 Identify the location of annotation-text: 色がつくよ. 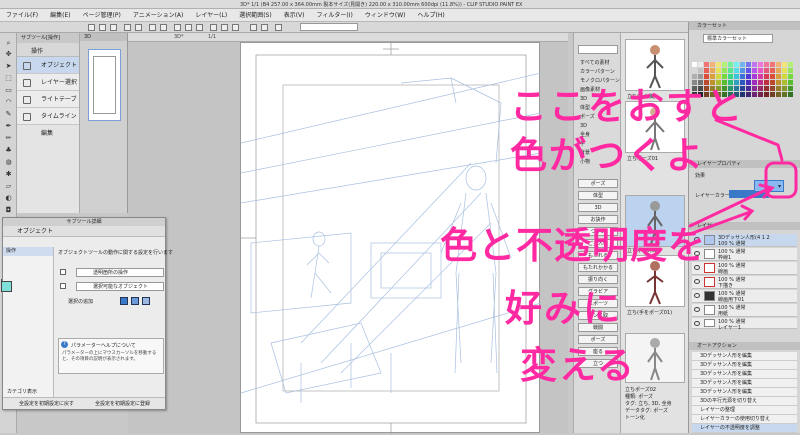
(607, 155).